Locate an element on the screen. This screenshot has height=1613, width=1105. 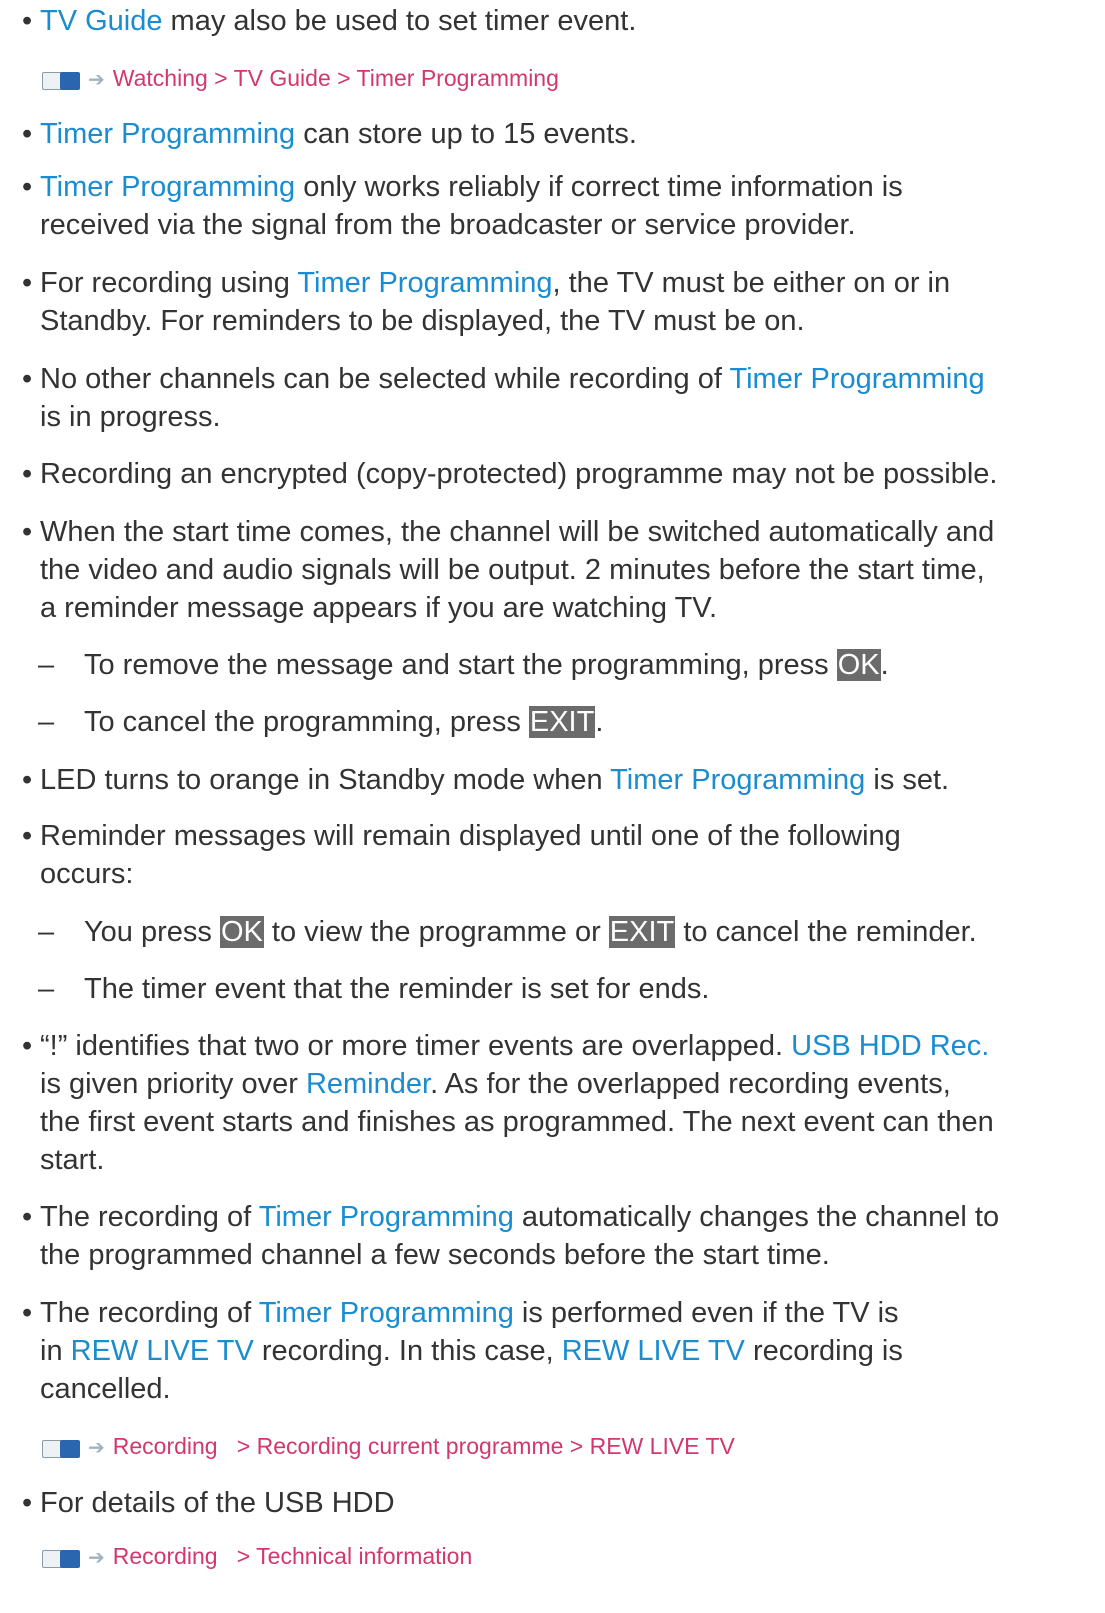
reference-link: ➔ Watching > TV Guide > Timer Programming is located at coordinates (300, 78).